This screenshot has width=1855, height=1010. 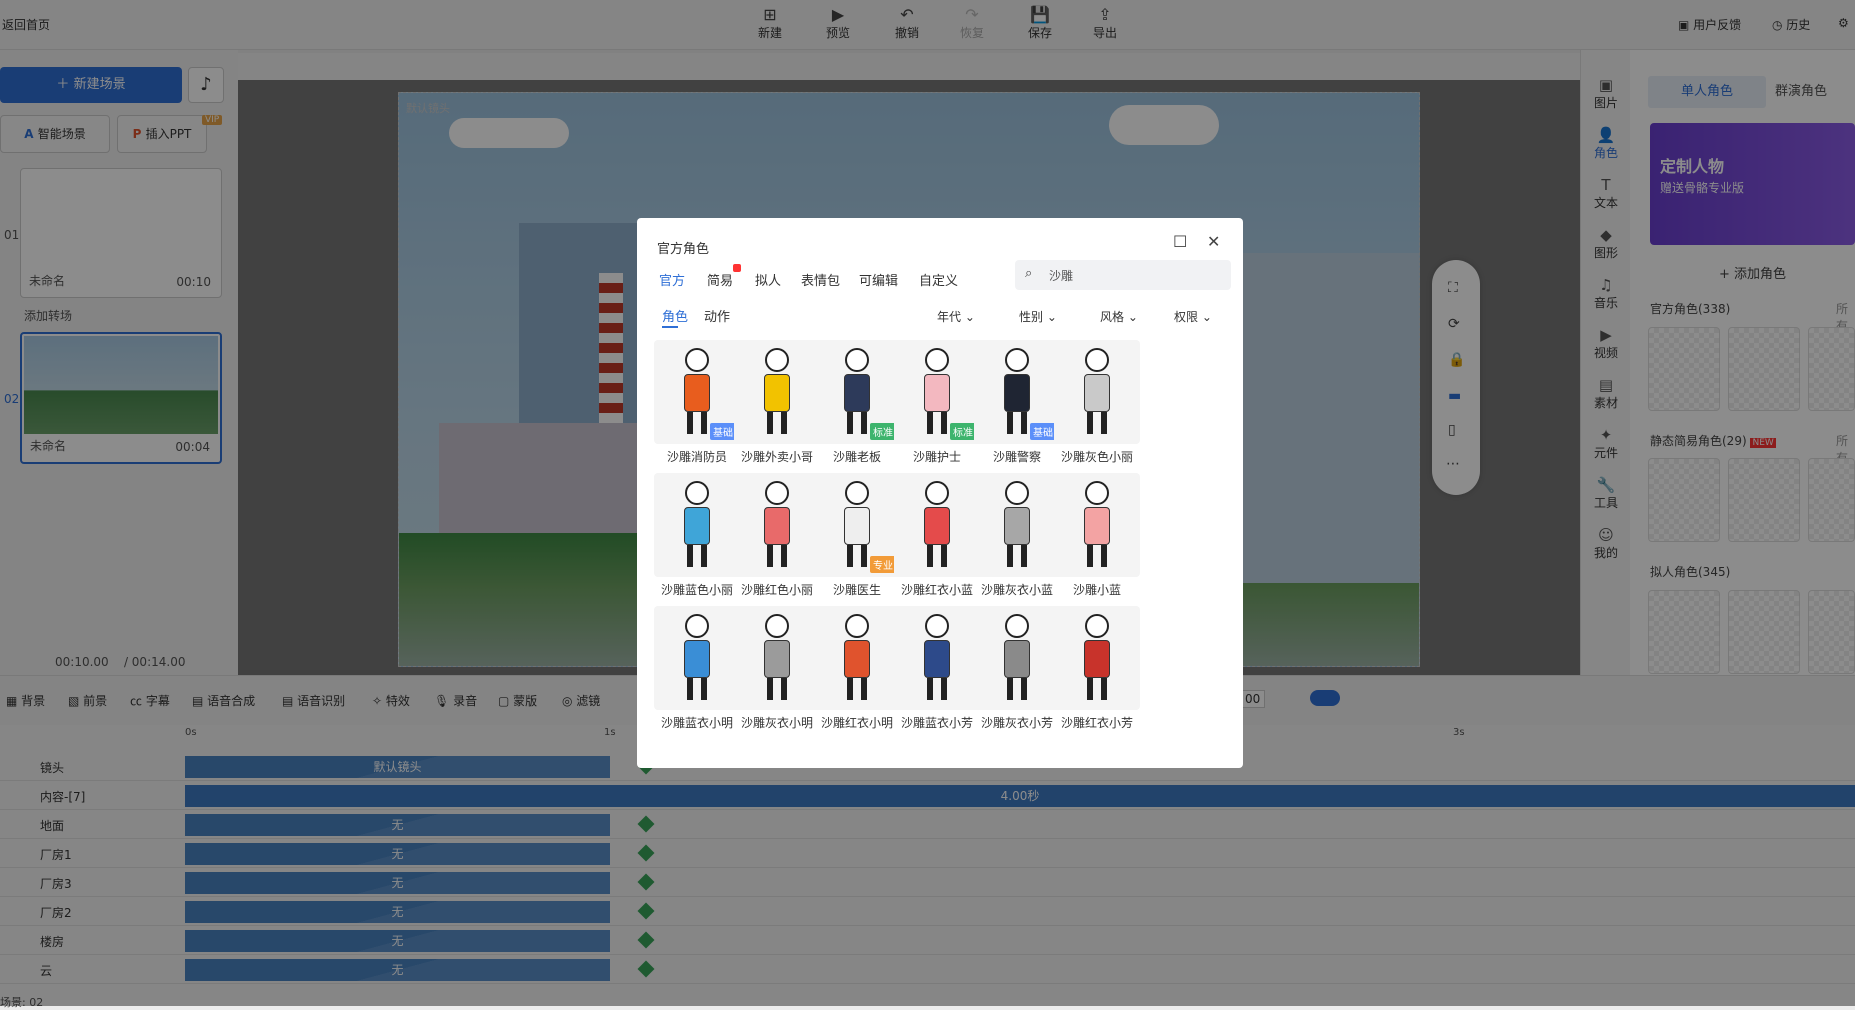 I want to click on subtab-underline, so click(x=670, y=327).